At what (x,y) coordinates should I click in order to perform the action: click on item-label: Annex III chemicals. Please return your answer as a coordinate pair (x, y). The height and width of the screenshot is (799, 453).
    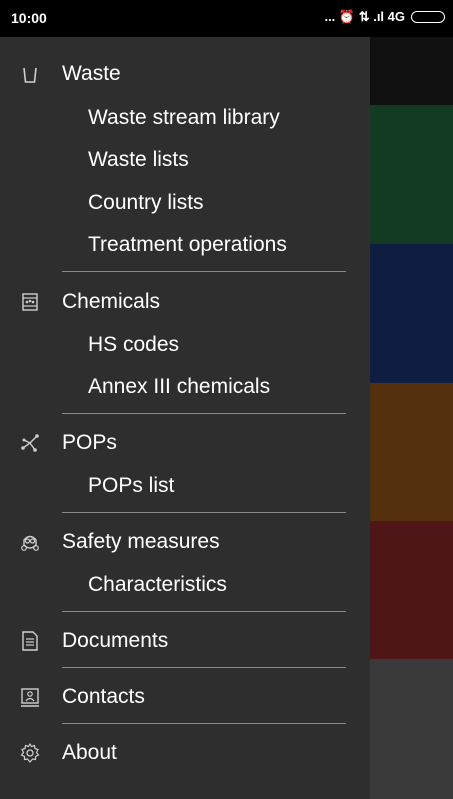
    Looking at the image, I should click on (179, 386).